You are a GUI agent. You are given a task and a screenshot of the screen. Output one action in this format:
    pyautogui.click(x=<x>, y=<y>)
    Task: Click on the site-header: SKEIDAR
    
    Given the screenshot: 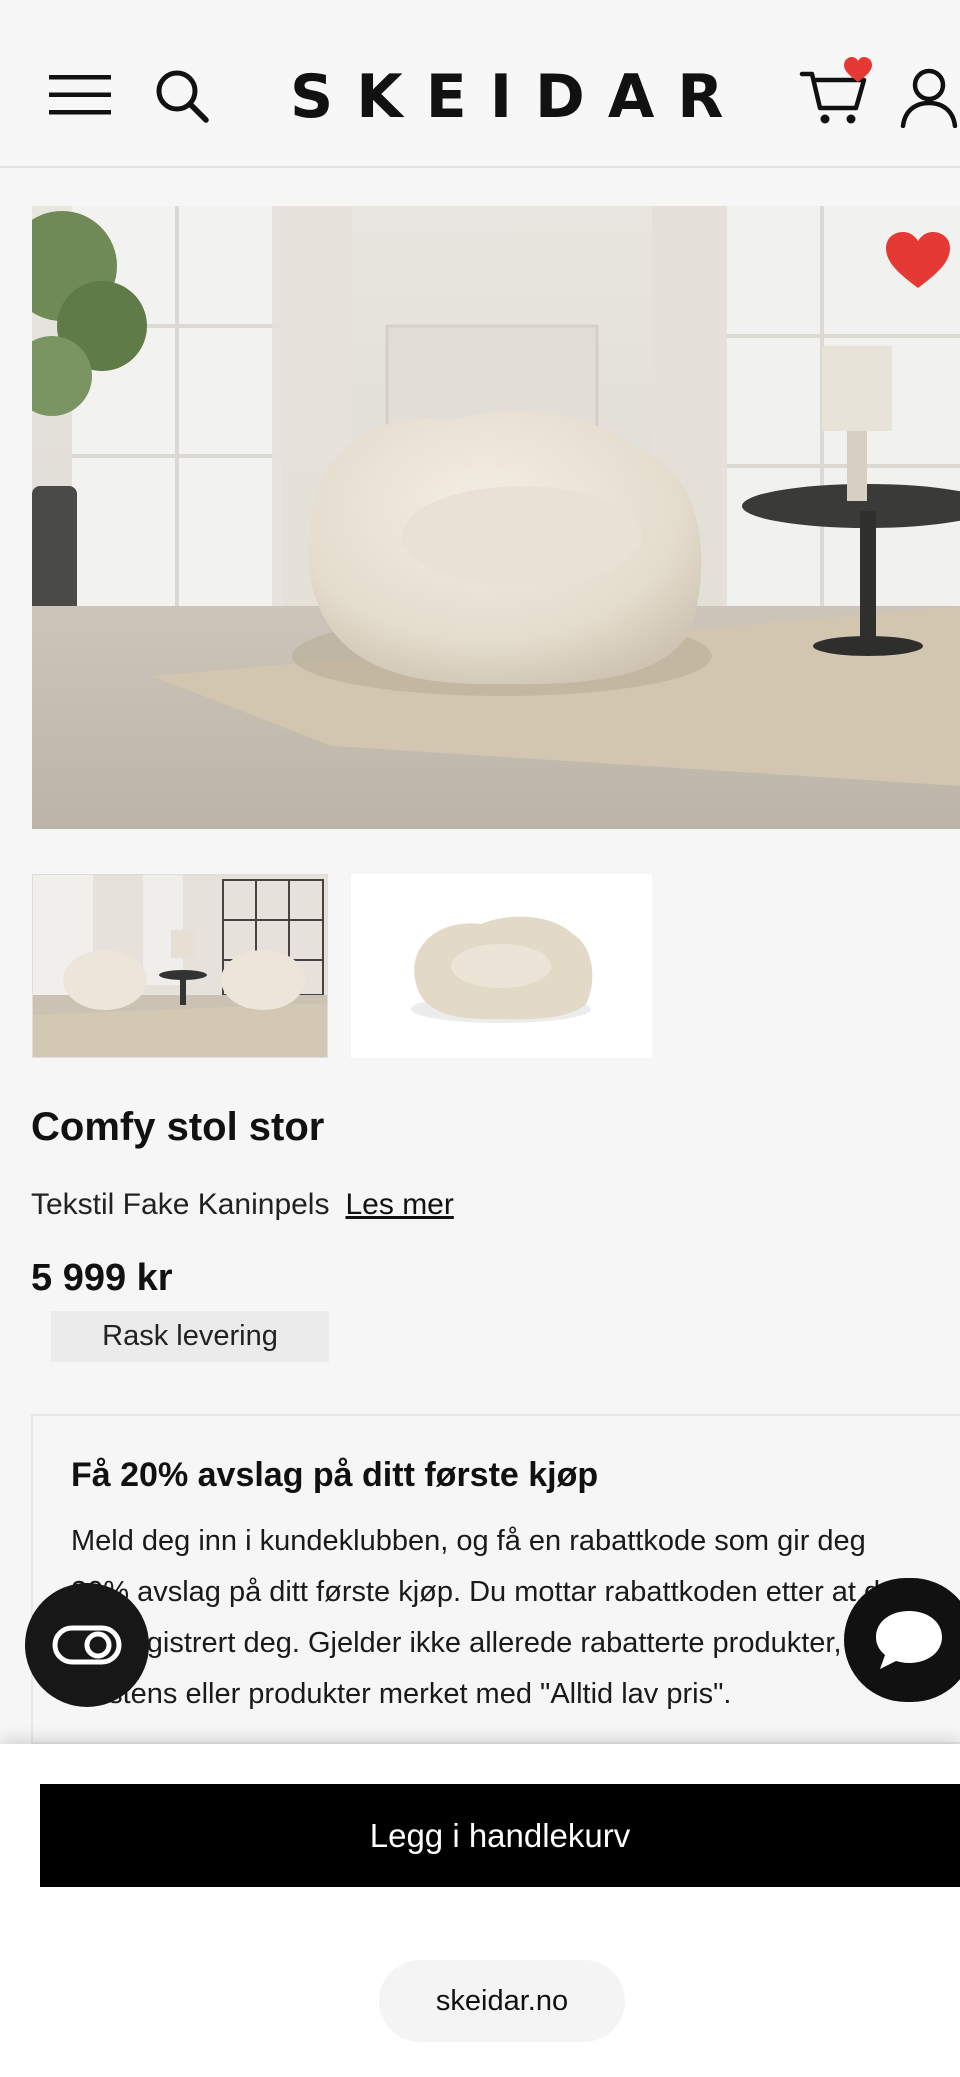 What is the action you would take?
    pyautogui.click(x=480, y=84)
    